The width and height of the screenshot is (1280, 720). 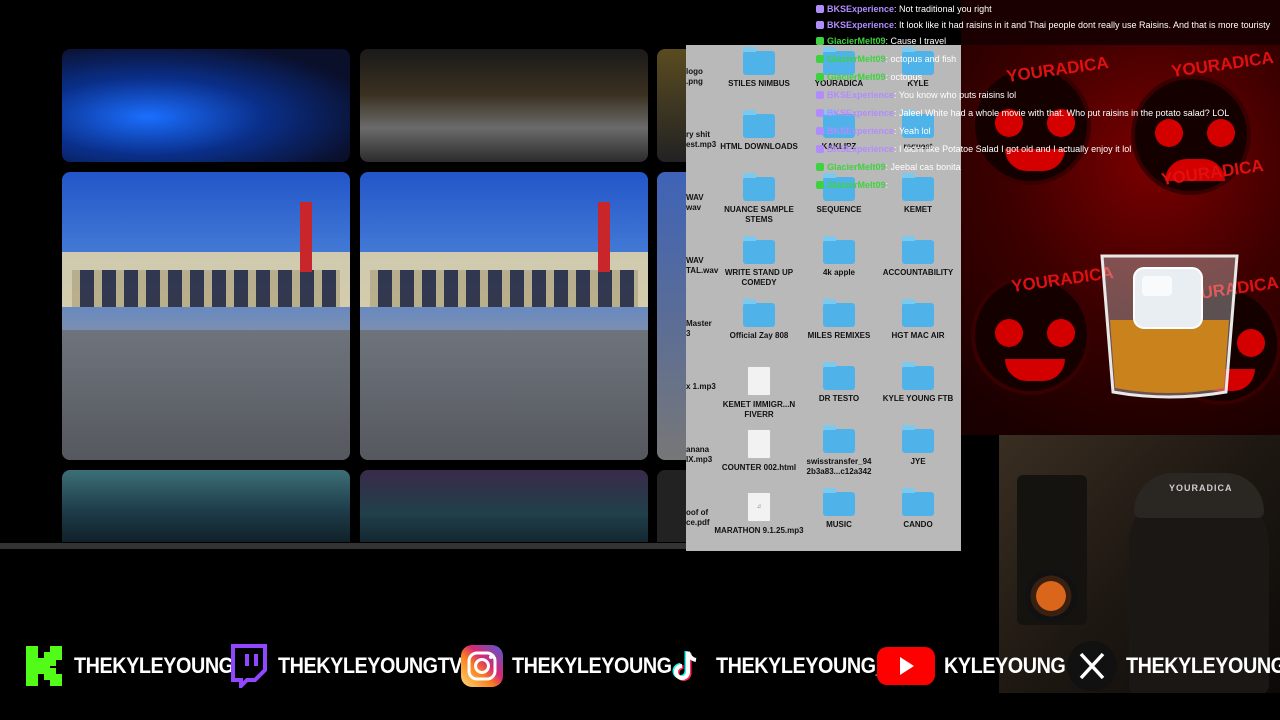 I want to click on item-label: KEMET, so click(x=918, y=209).